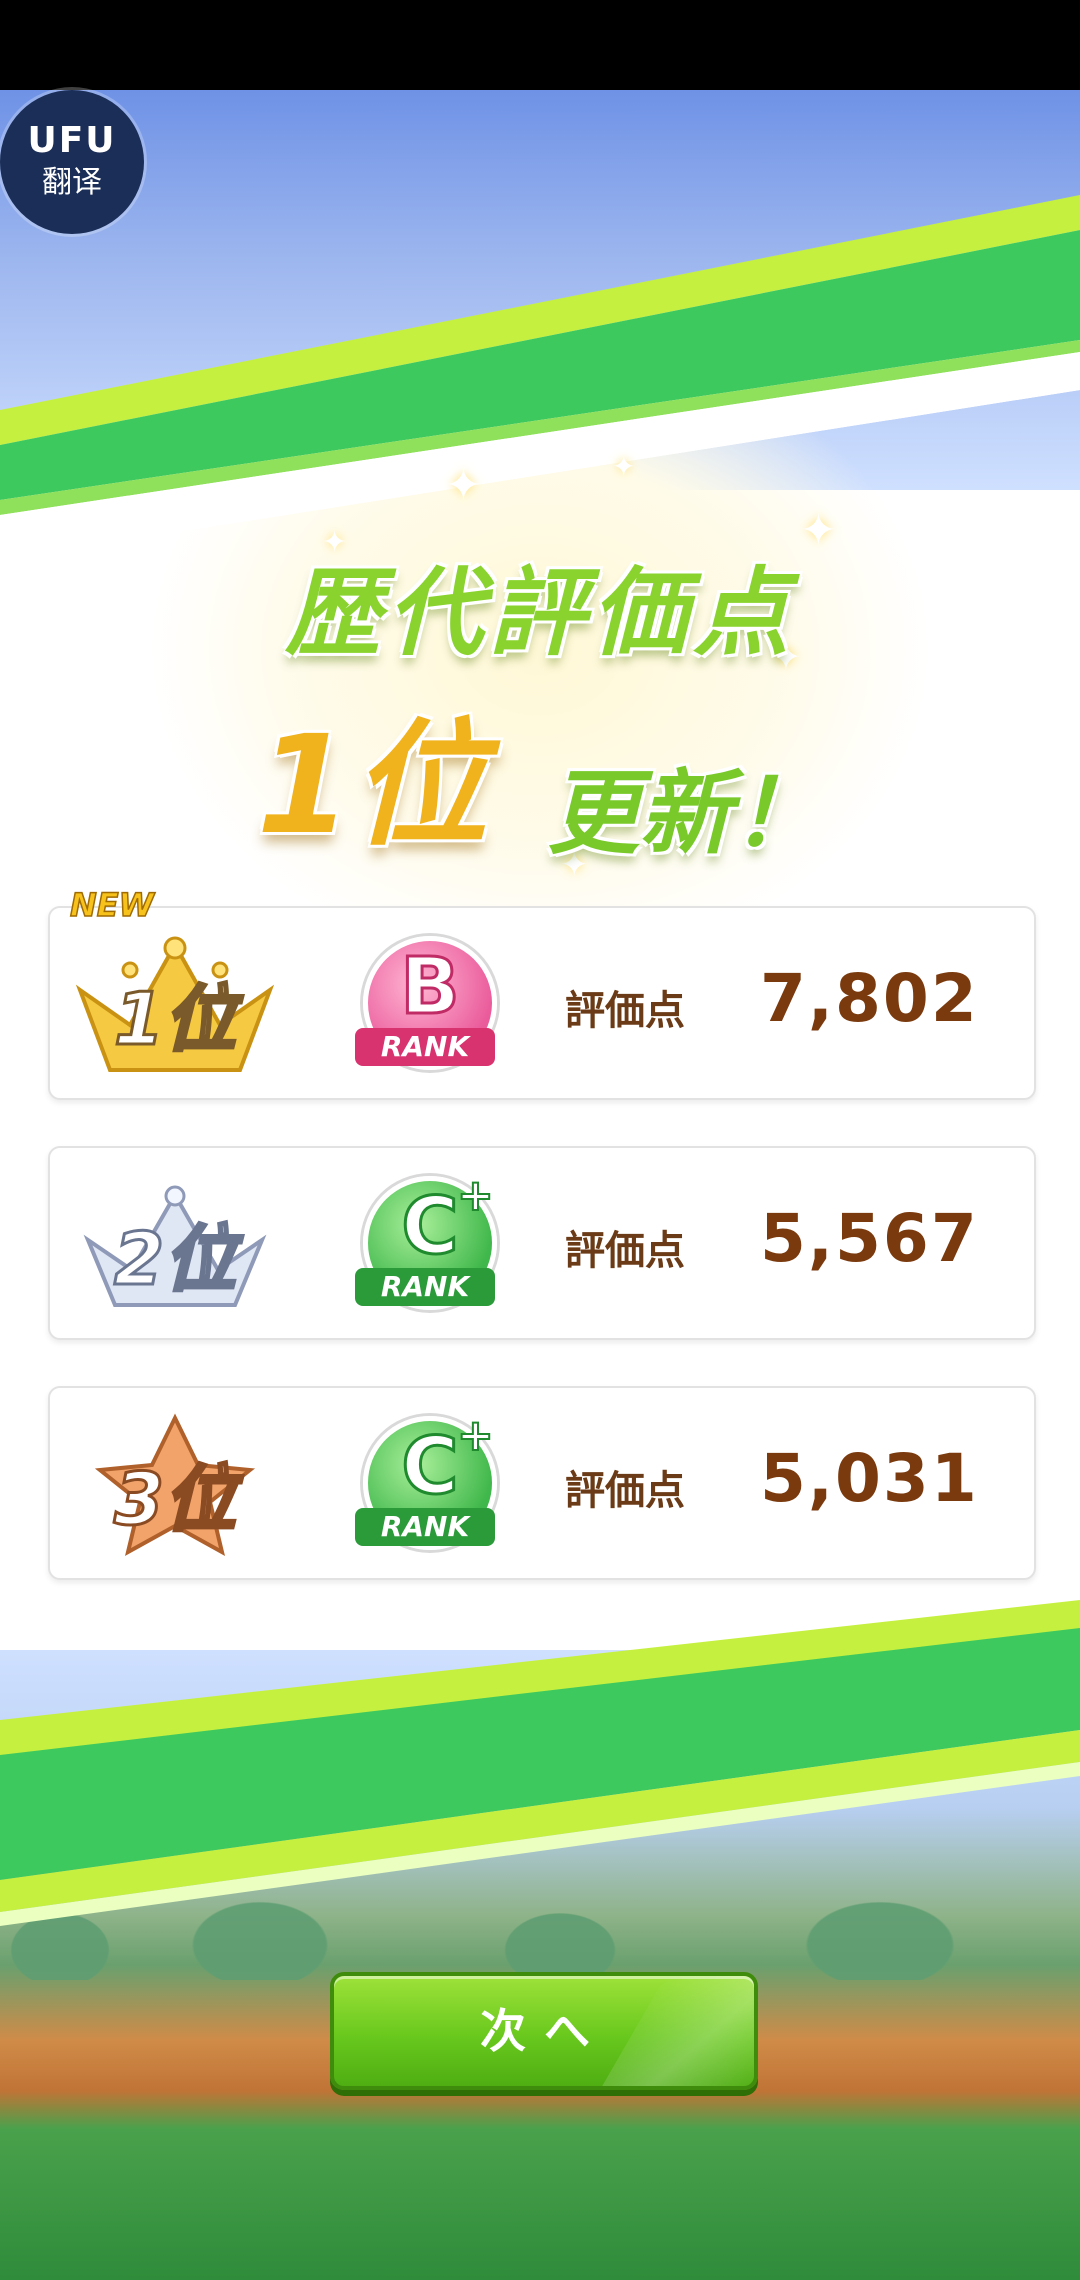 Image resolution: width=1080 pixels, height=2280 pixels. What do you see at coordinates (111, 905) in the screenshot?
I see `new-badge: NEW` at bounding box center [111, 905].